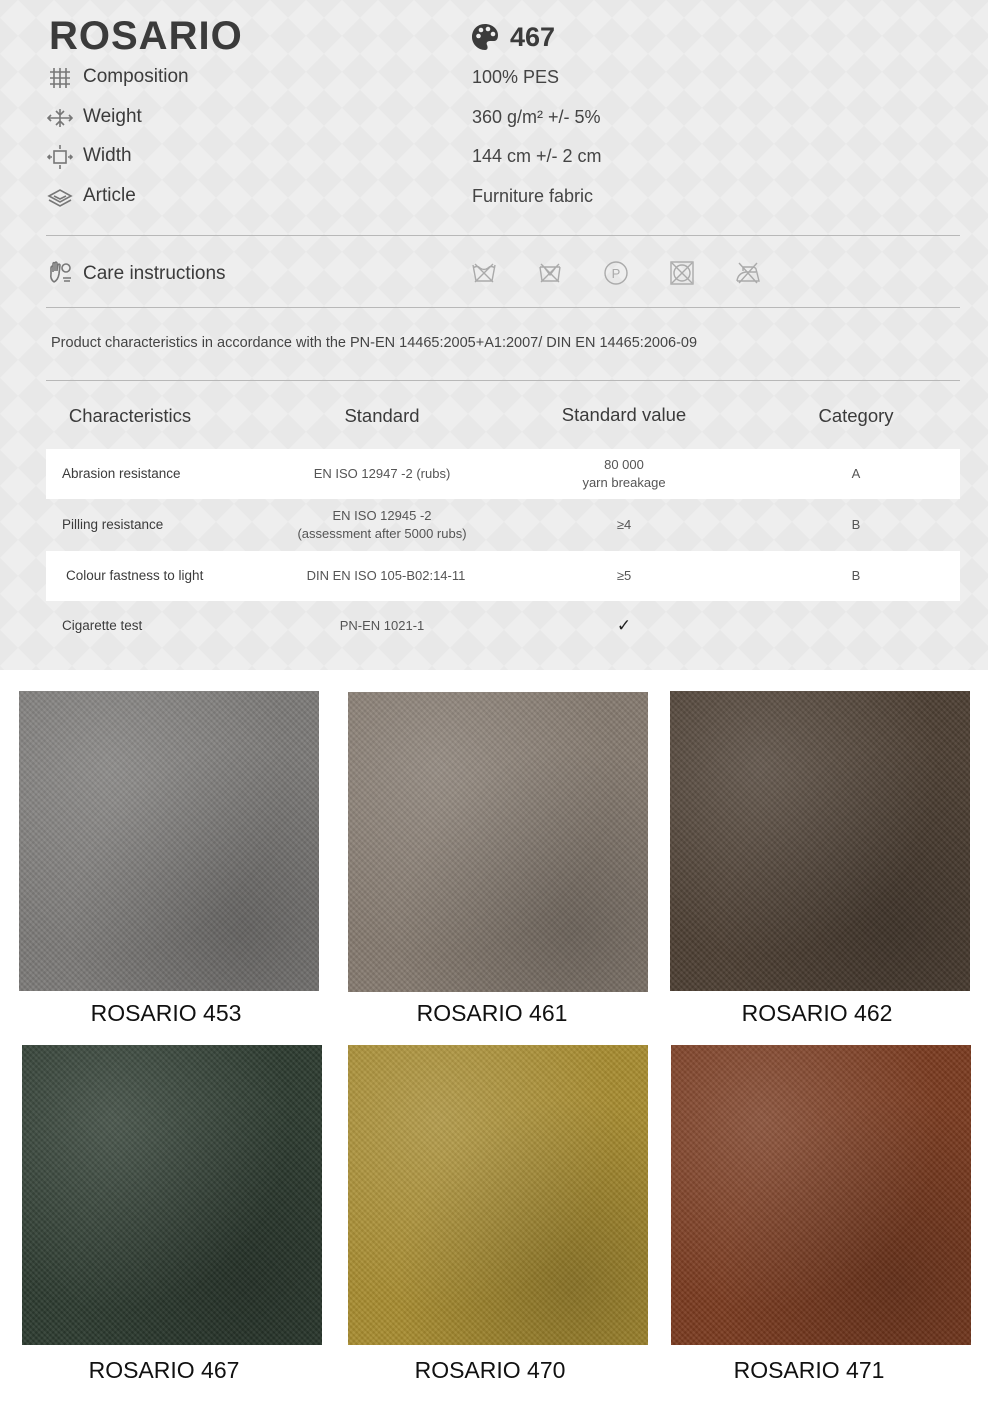 The height and width of the screenshot is (1406, 988). I want to click on spec-value-article: Furniture fabric, so click(533, 196).